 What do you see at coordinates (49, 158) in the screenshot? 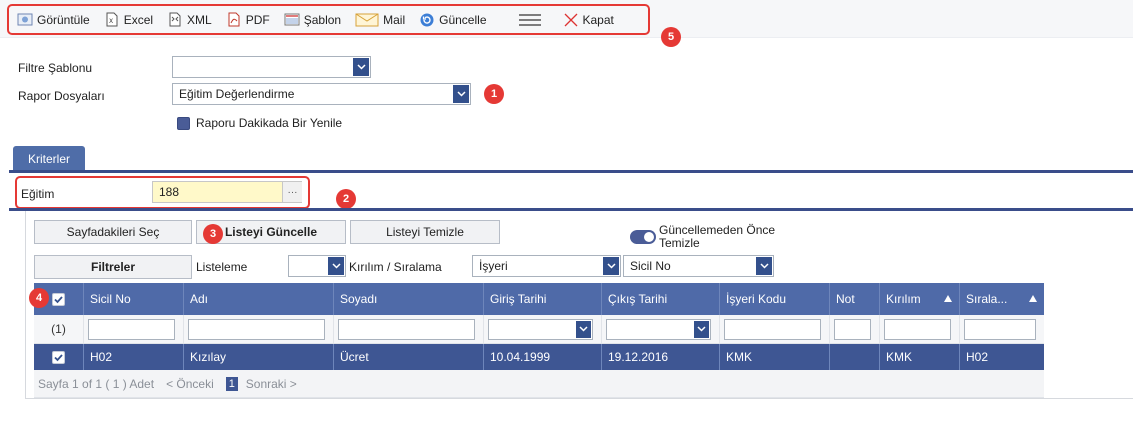
I see `tab-criteria: Kriterler` at bounding box center [49, 158].